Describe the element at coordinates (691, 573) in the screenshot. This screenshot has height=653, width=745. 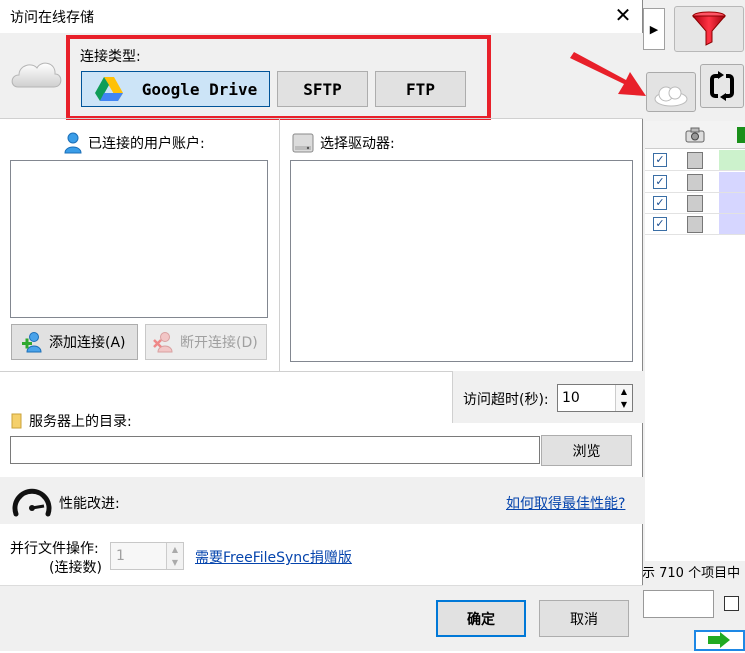
I see `status-text: 示 710 个项目中` at that location.